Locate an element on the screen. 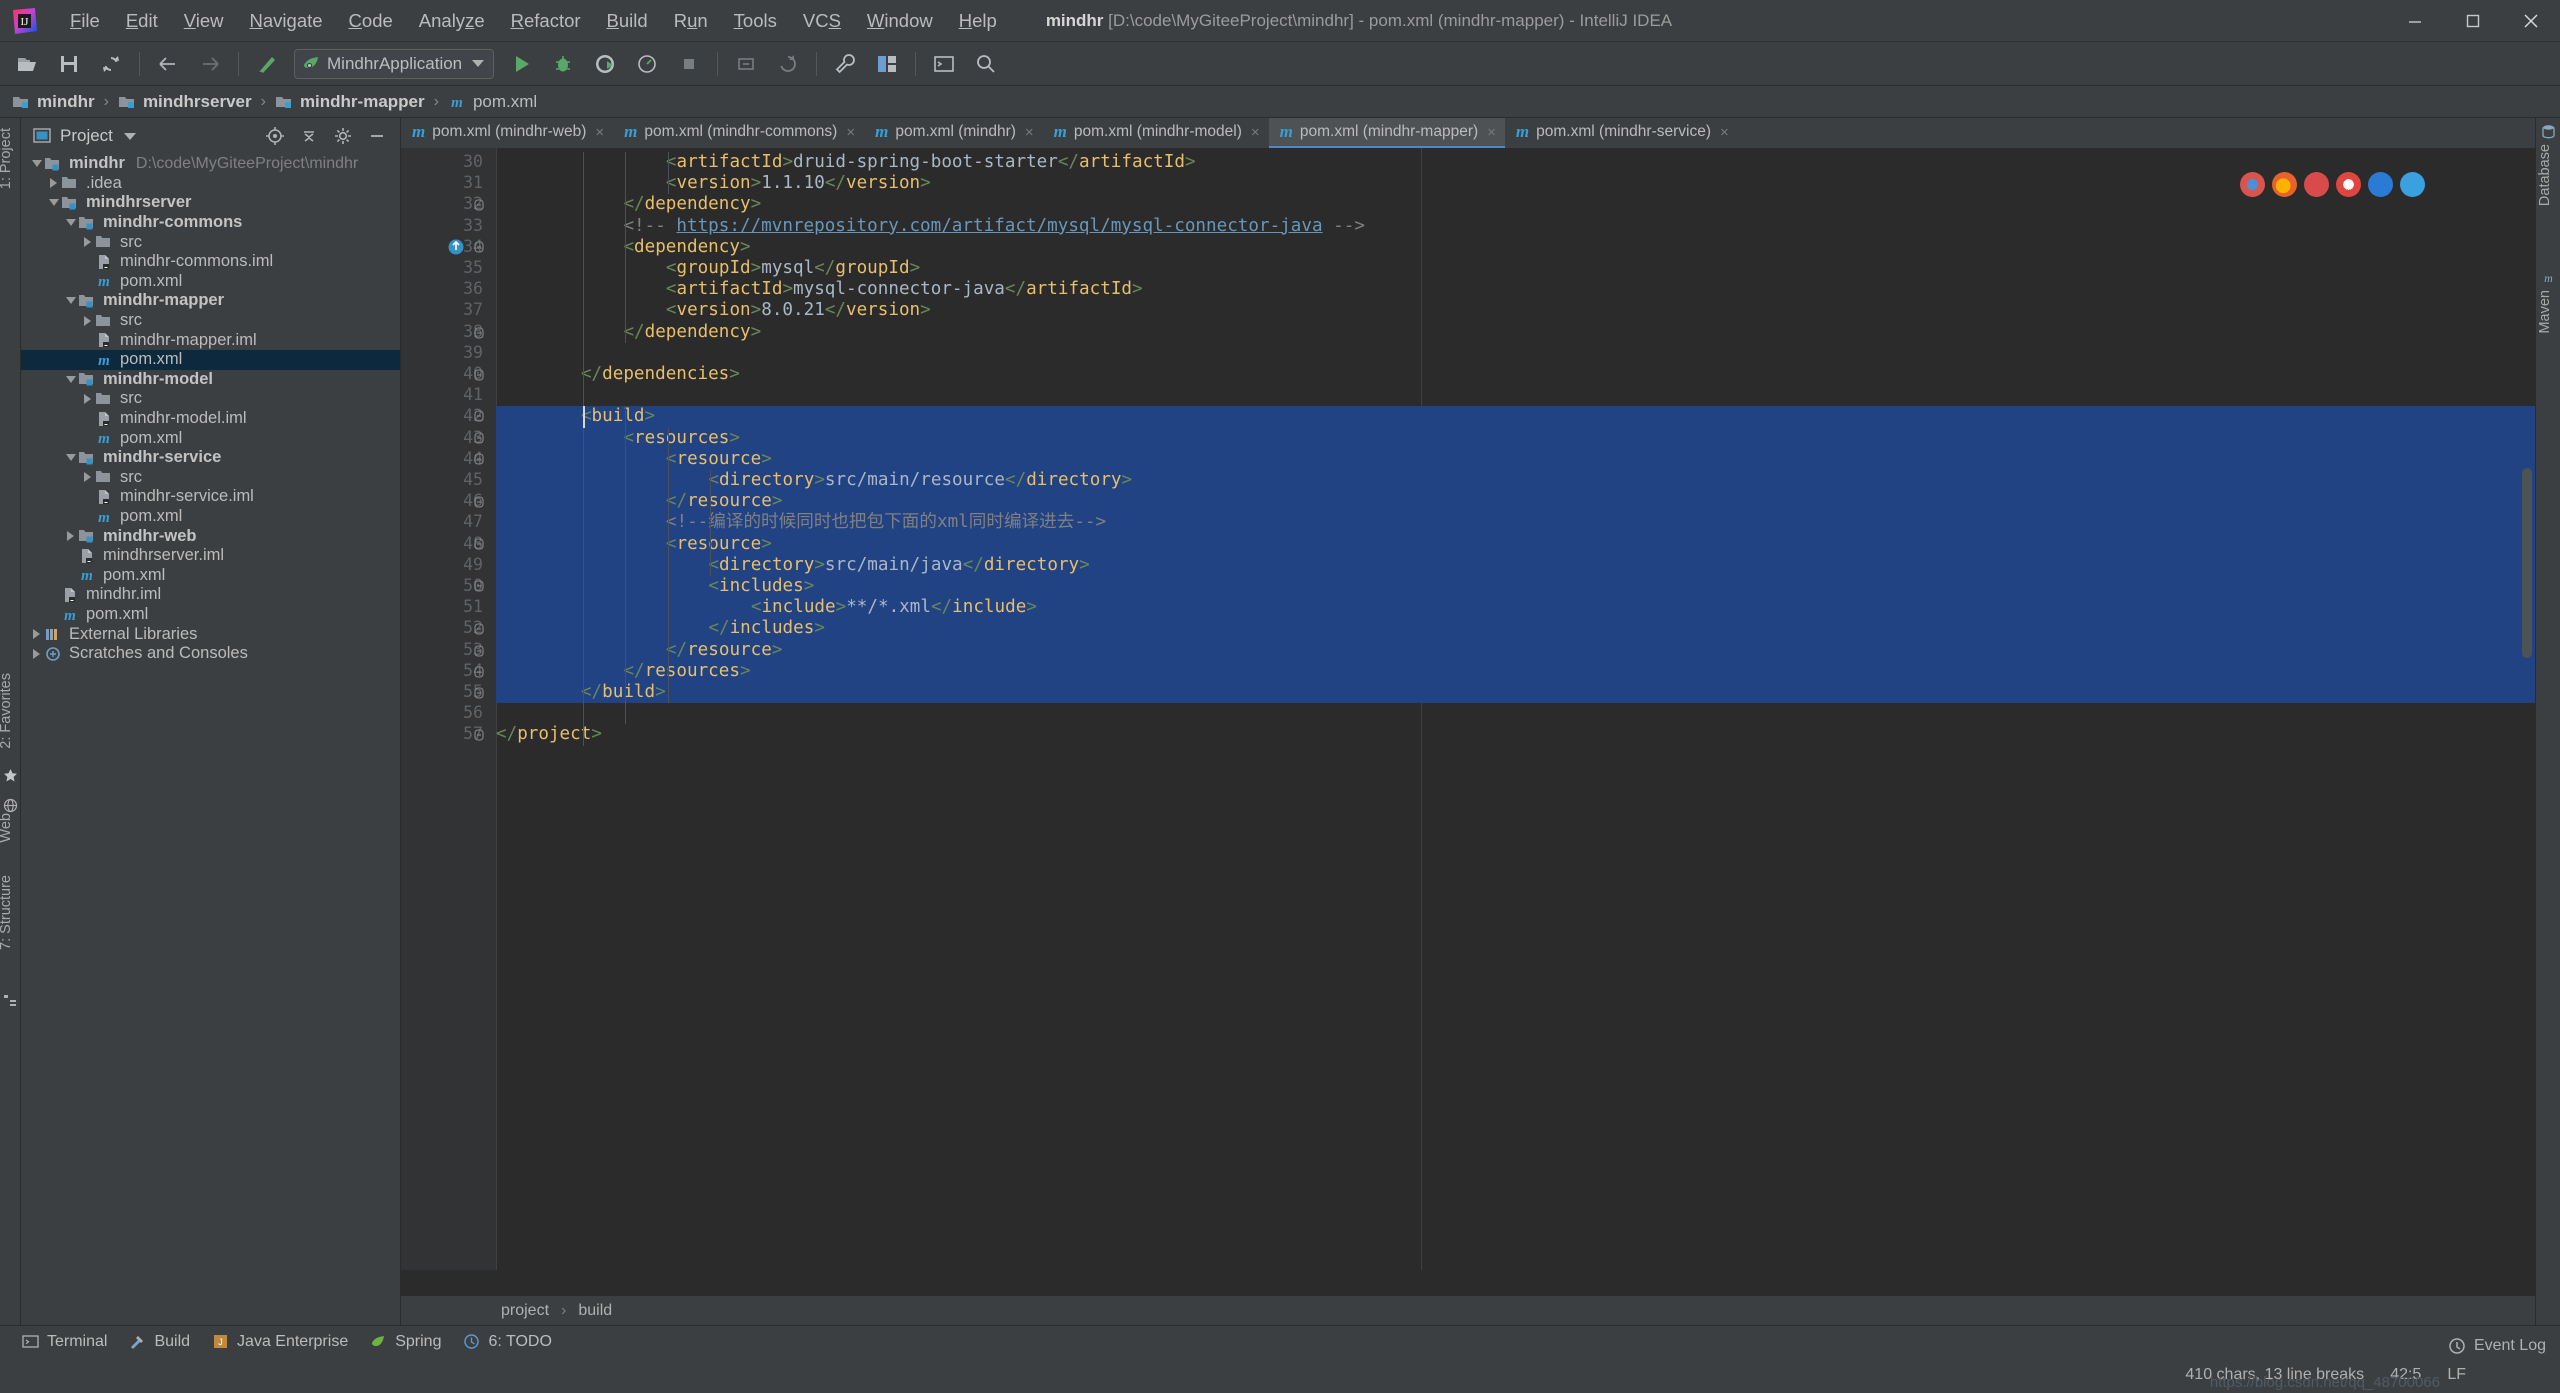  compile-icon is located at coordinates (267, 64).